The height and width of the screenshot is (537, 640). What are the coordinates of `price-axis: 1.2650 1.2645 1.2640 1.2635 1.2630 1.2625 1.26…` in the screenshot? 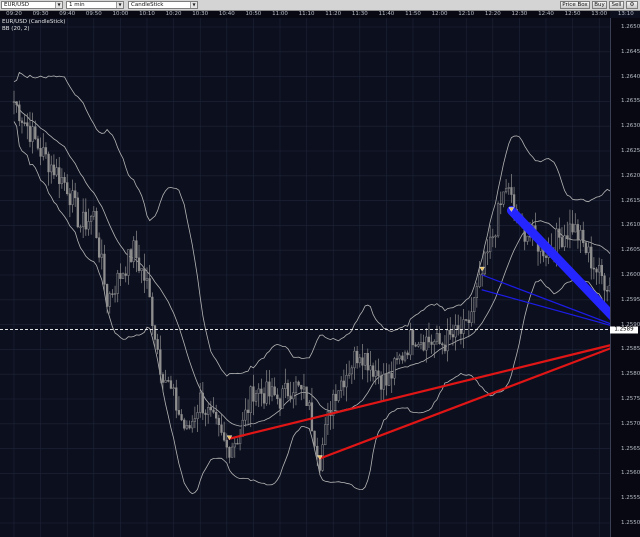 It's located at (625, 277).